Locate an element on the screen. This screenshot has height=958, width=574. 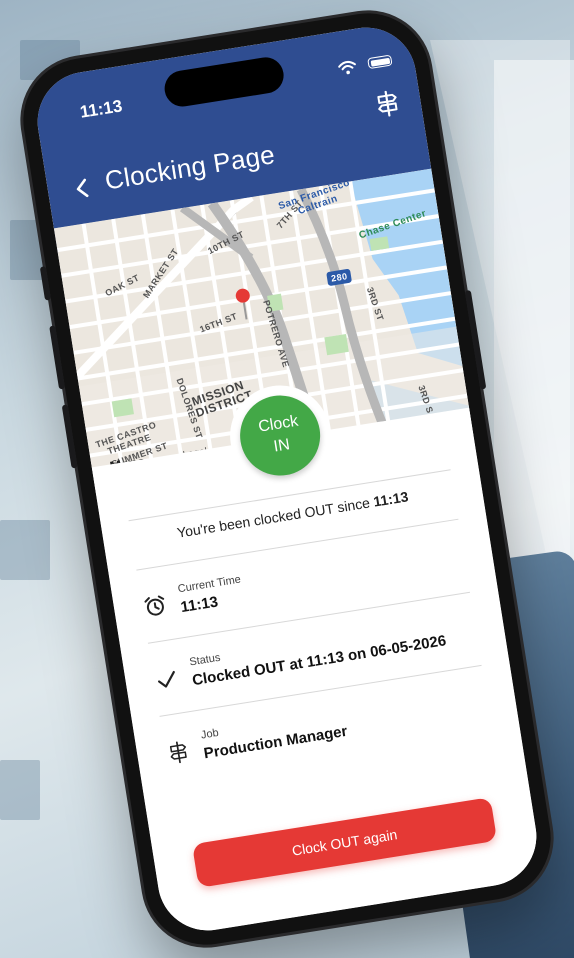
dynamic-island is located at coordinates (224, 82).